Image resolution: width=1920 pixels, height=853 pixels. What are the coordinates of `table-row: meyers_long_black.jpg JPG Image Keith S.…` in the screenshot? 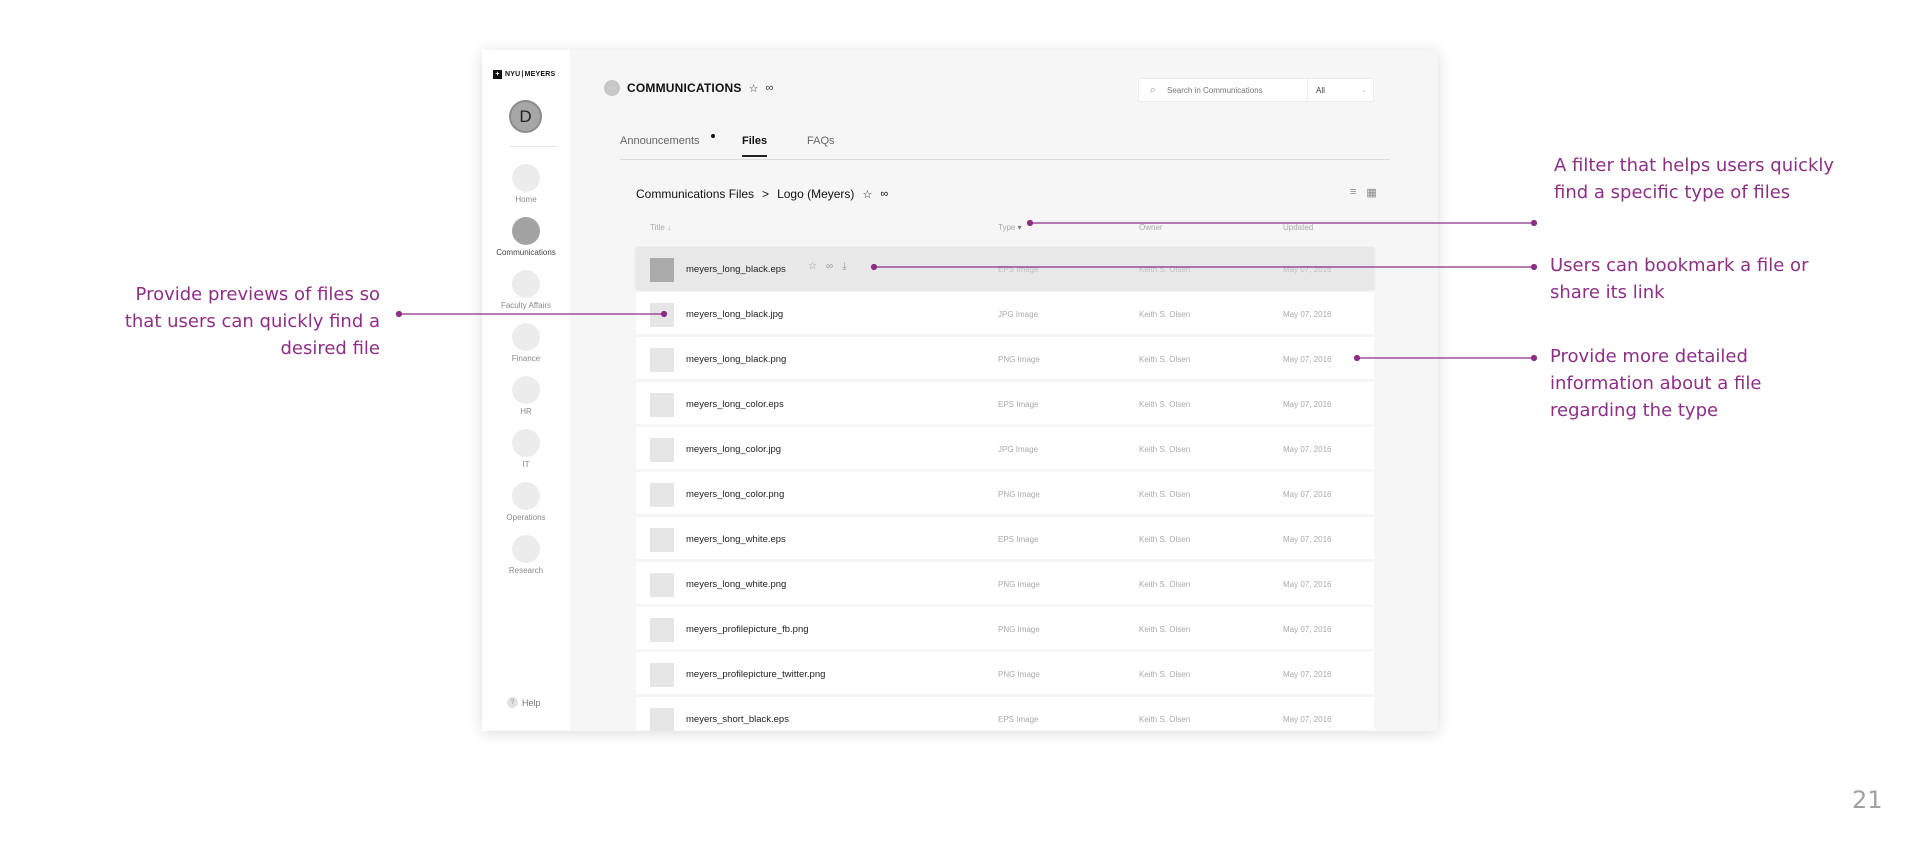 It's located at (1005, 313).